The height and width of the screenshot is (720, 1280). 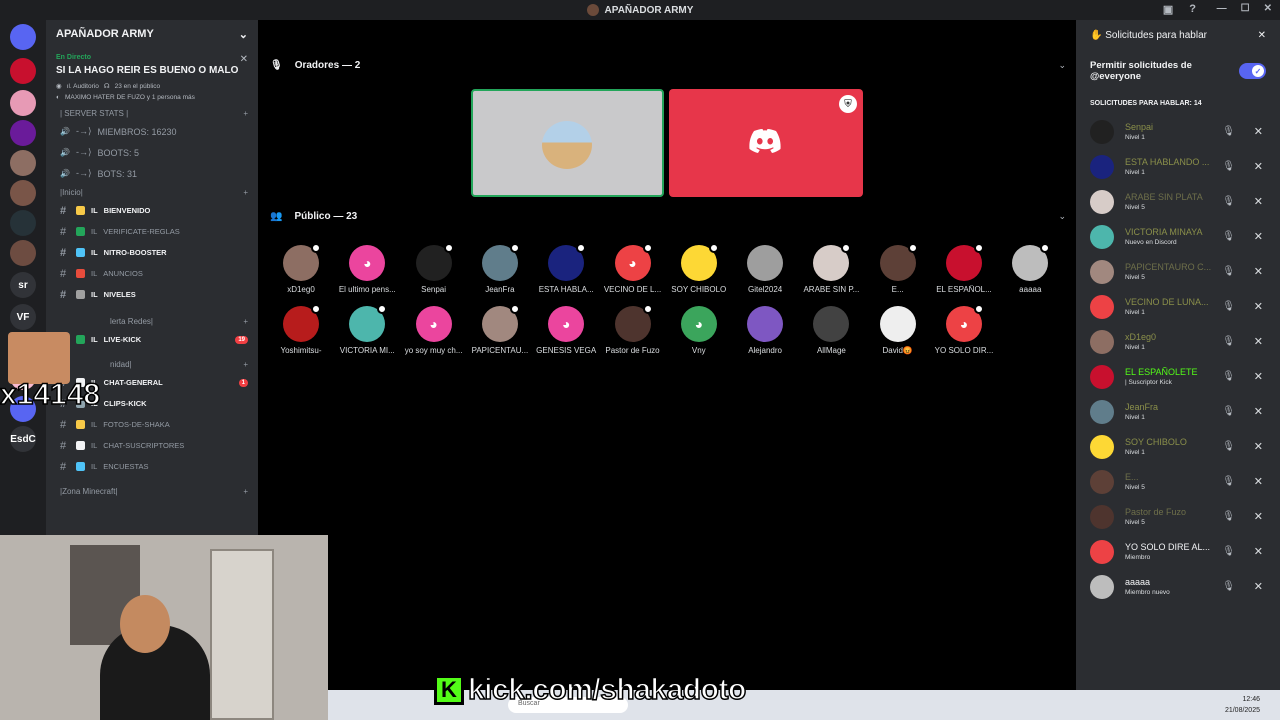 I want to click on audience-member: Gitel2024, so click(x=765, y=269).